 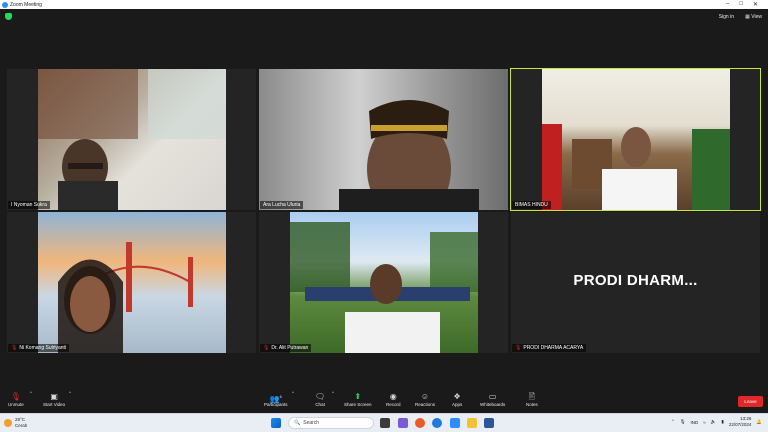 What do you see at coordinates (31, 394) in the screenshot?
I see `audio-options-caret-icon: ⌃` at bounding box center [31, 394].